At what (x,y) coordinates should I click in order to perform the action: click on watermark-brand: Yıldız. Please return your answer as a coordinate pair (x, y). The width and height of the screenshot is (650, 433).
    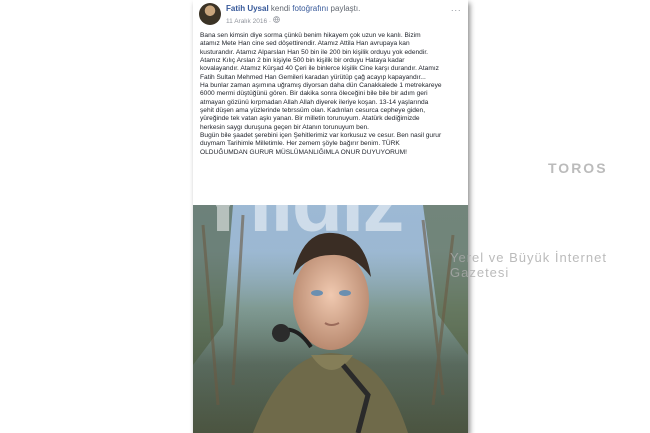
    Looking at the image, I should click on (299, 202).